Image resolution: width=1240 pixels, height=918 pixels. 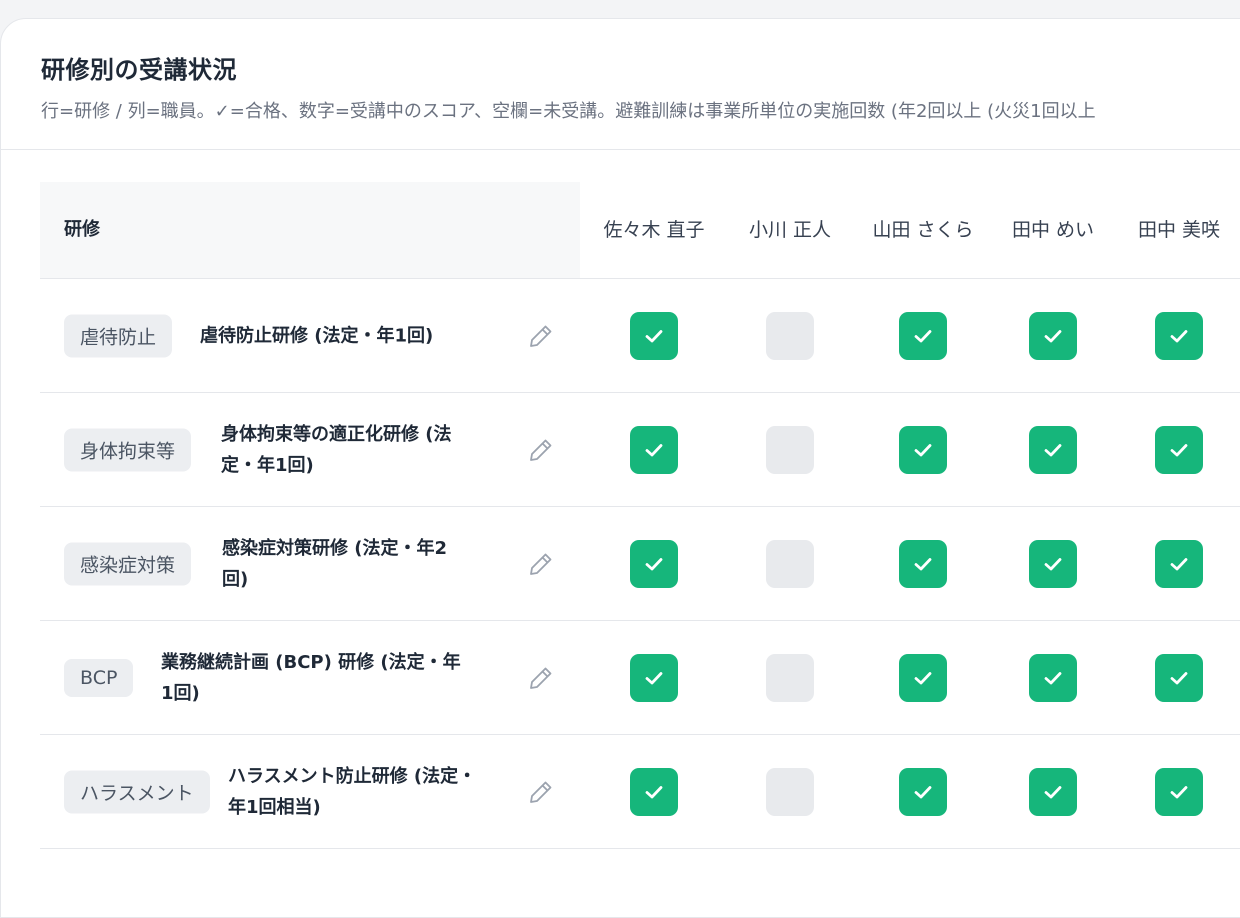 What do you see at coordinates (137, 791) in the screenshot?
I see `category-tag: ハラスメント` at bounding box center [137, 791].